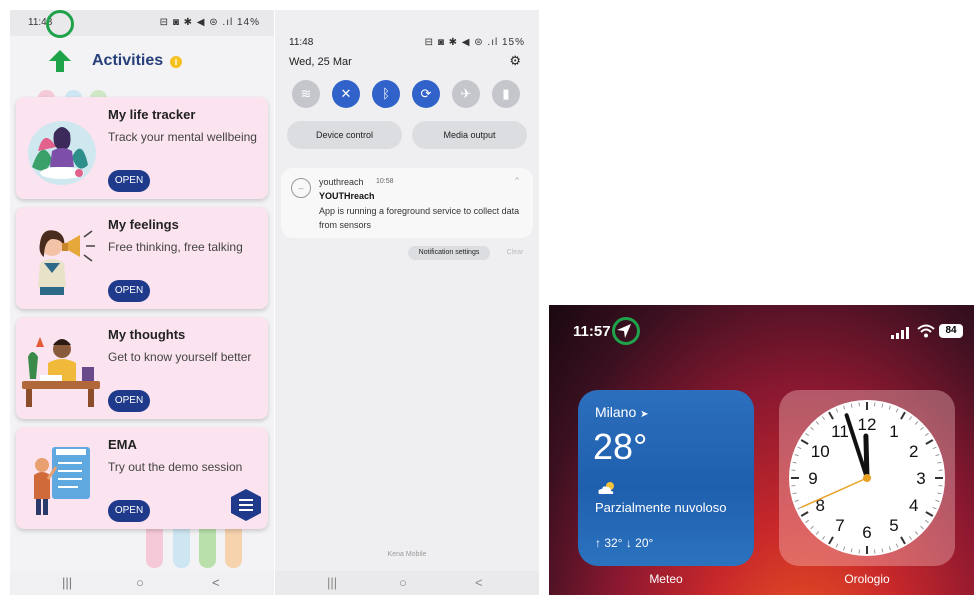 Image resolution: width=974 pixels, height=595 pixels. Describe the element at coordinates (506, 94) in the screenshot. I see `flashlight-icon: ▮` at that location.